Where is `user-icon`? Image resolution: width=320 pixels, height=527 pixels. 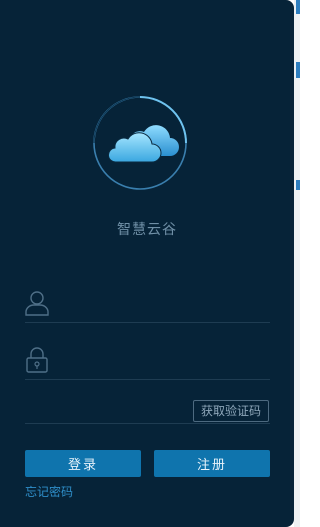
user-icon is located at coordinates (37, 303).